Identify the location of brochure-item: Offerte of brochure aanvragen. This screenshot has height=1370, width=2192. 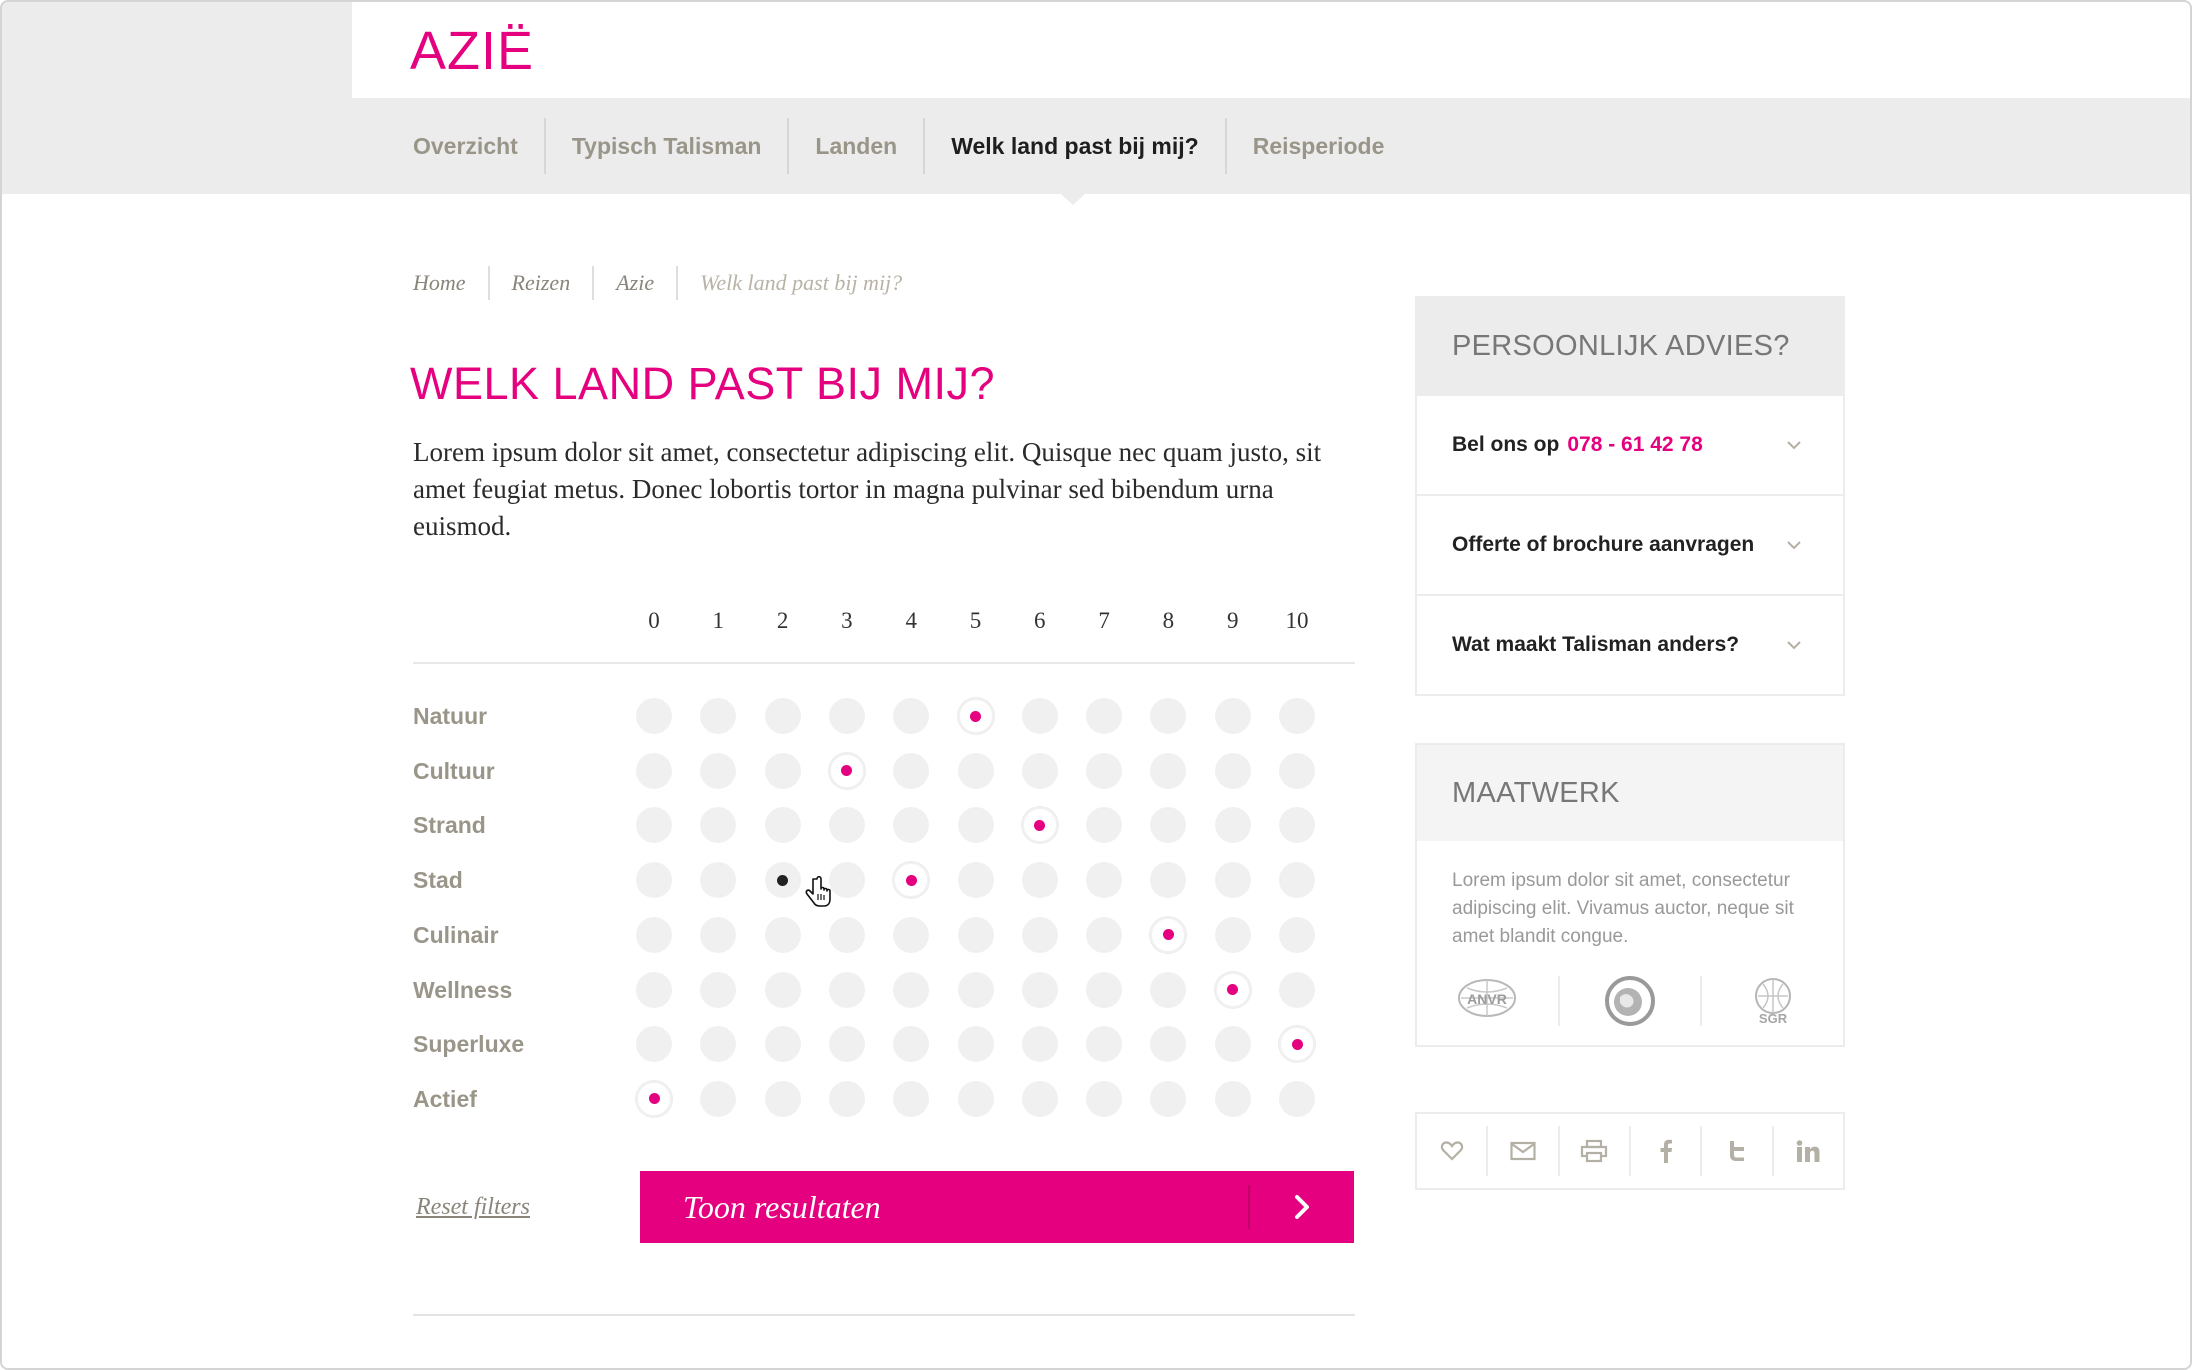
(1630, 544).